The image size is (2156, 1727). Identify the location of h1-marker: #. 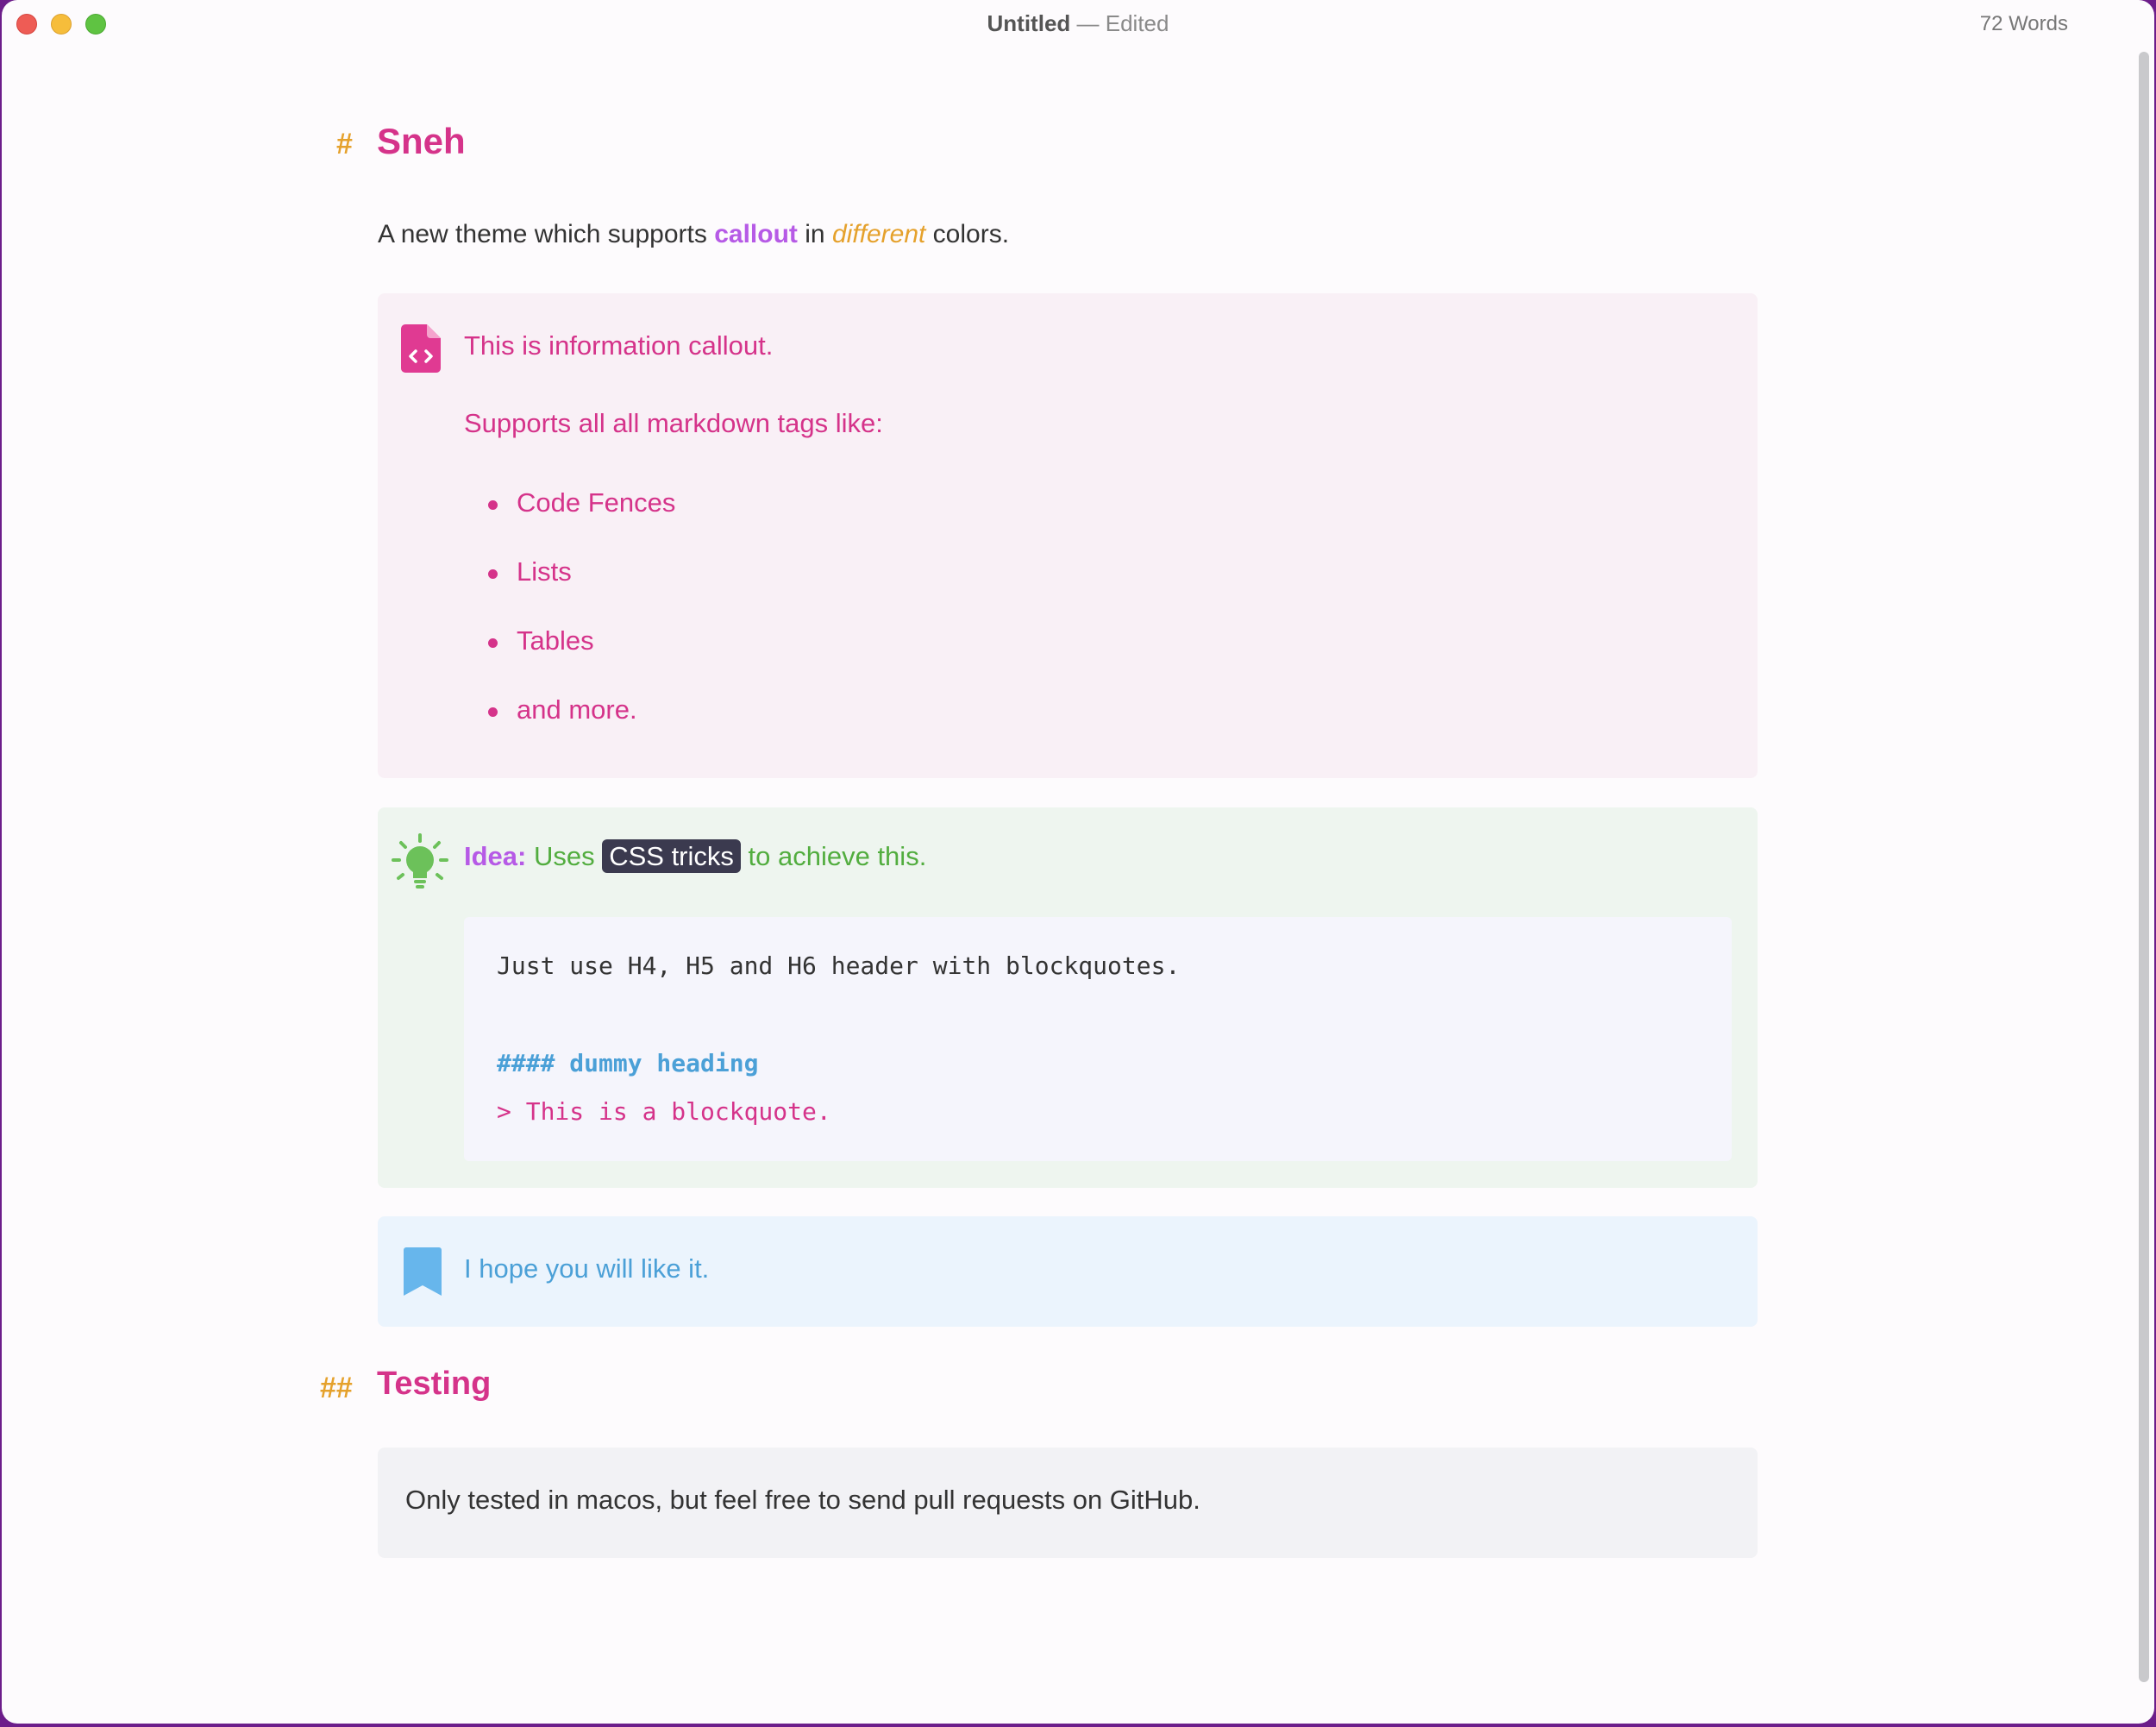
(344, 144).